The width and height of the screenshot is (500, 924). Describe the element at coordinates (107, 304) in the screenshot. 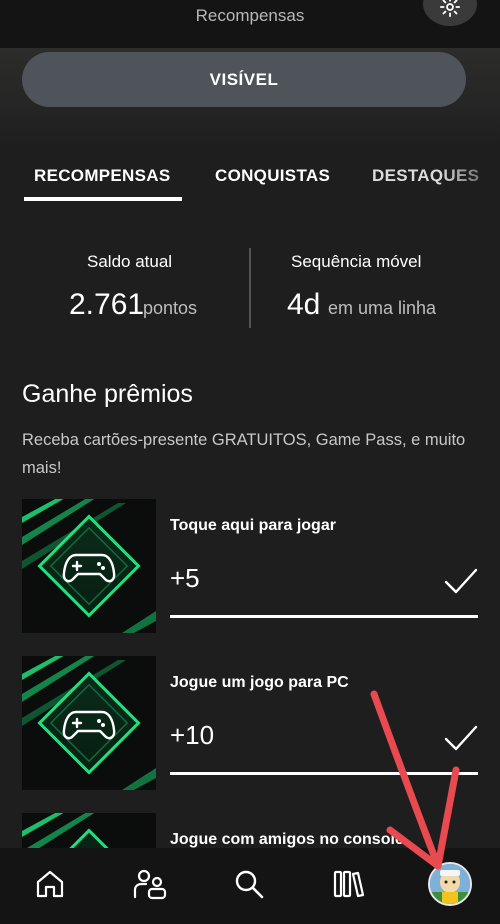

I see `balance-value: 2.761` at that location.